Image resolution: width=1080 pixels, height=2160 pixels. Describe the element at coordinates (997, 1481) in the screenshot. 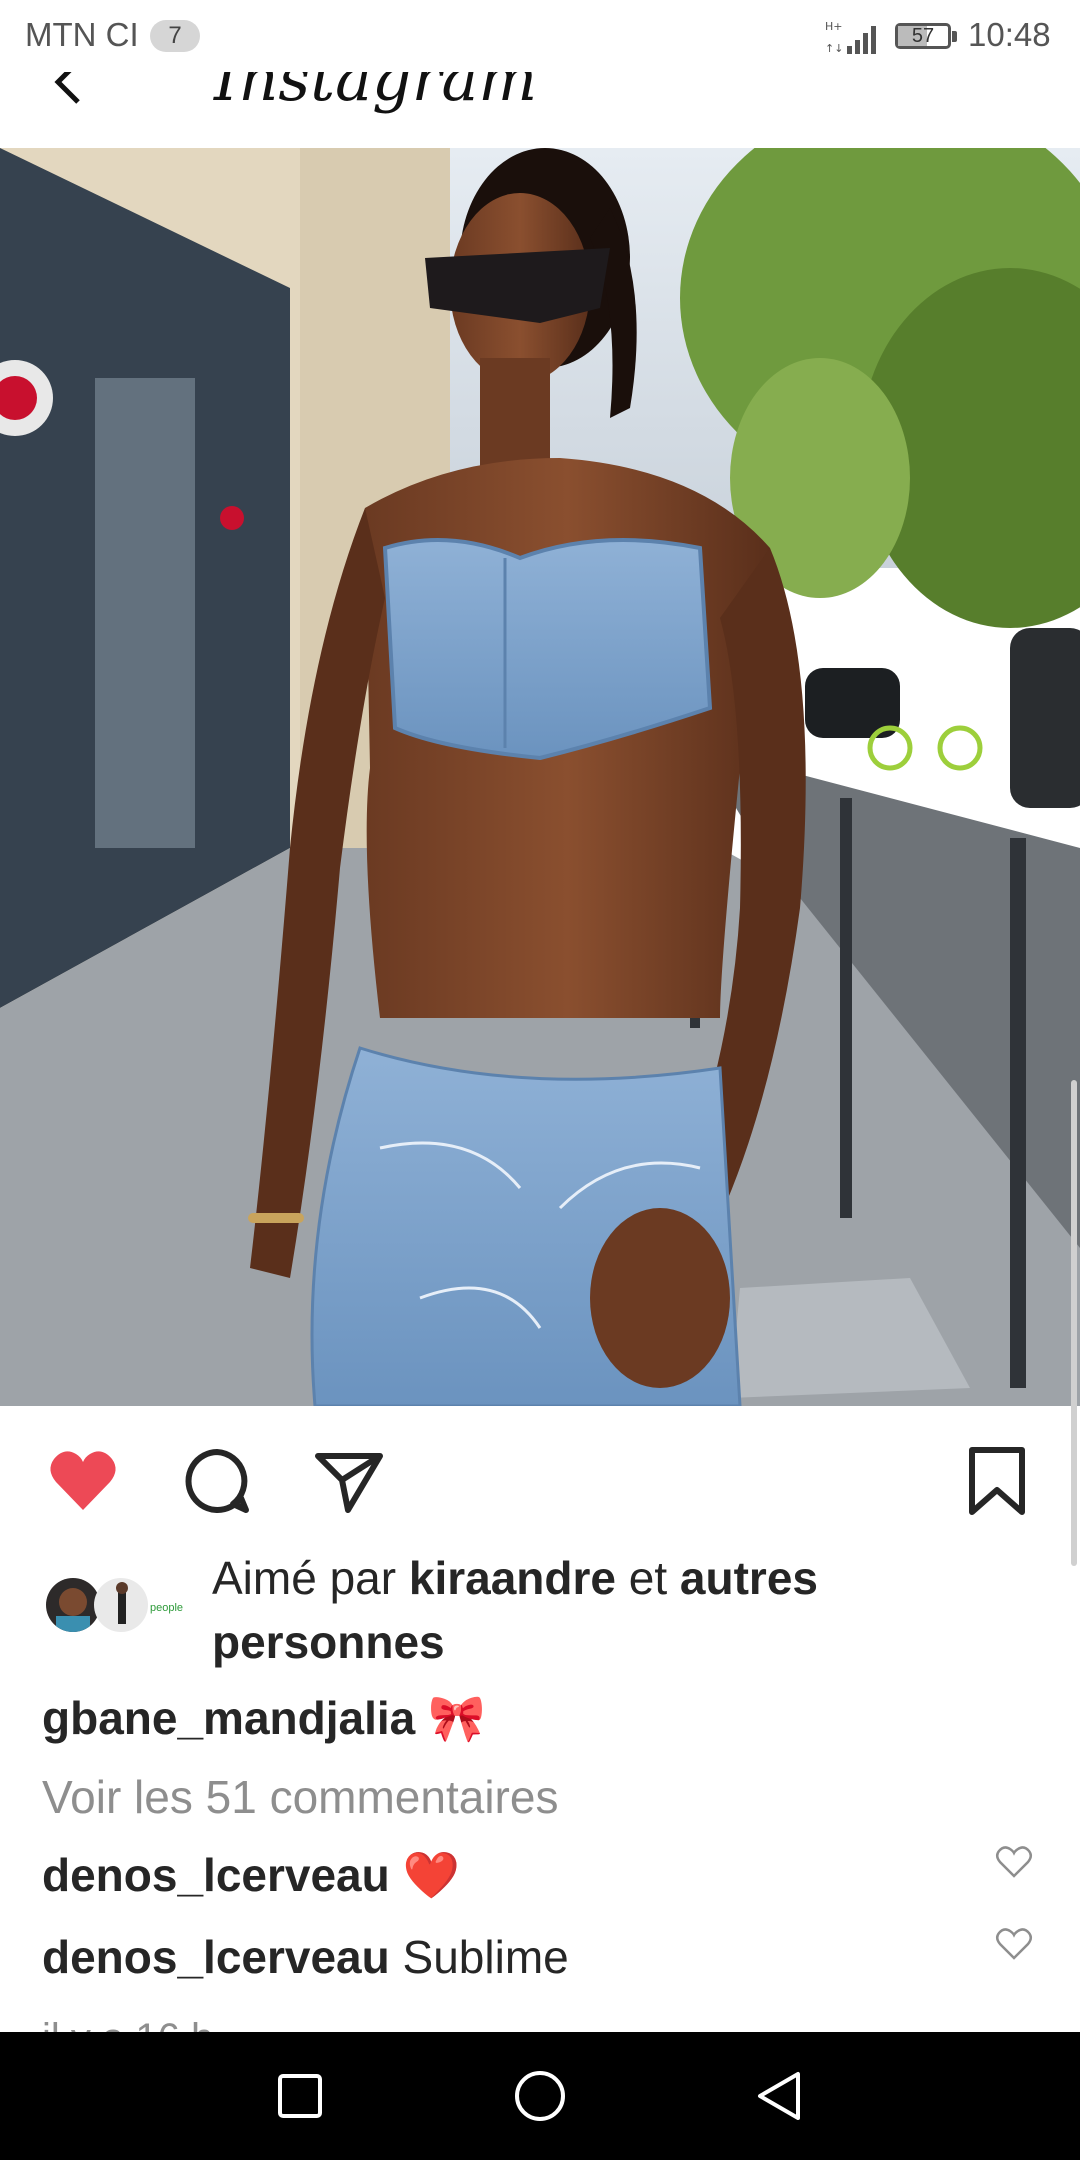

I see `bookmark-icon` at that location.